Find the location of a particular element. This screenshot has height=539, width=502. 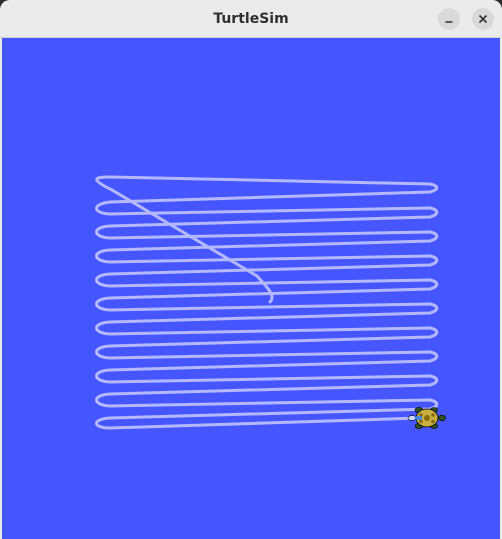

title-bar: TurtleSim is located at coordinates (251, 19).